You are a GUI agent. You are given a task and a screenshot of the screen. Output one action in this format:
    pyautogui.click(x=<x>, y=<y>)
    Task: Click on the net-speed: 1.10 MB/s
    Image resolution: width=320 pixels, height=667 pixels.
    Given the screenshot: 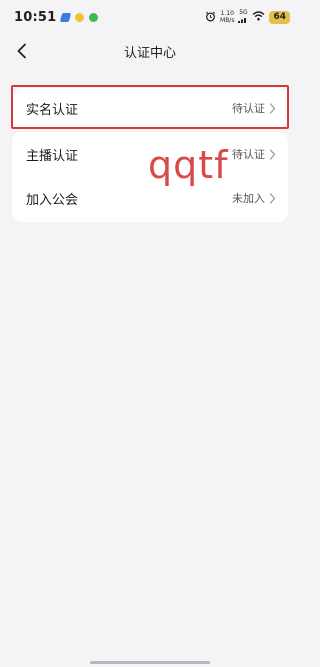 What is the action you would take?
    pyautogui.click(x=227, y=17)
    